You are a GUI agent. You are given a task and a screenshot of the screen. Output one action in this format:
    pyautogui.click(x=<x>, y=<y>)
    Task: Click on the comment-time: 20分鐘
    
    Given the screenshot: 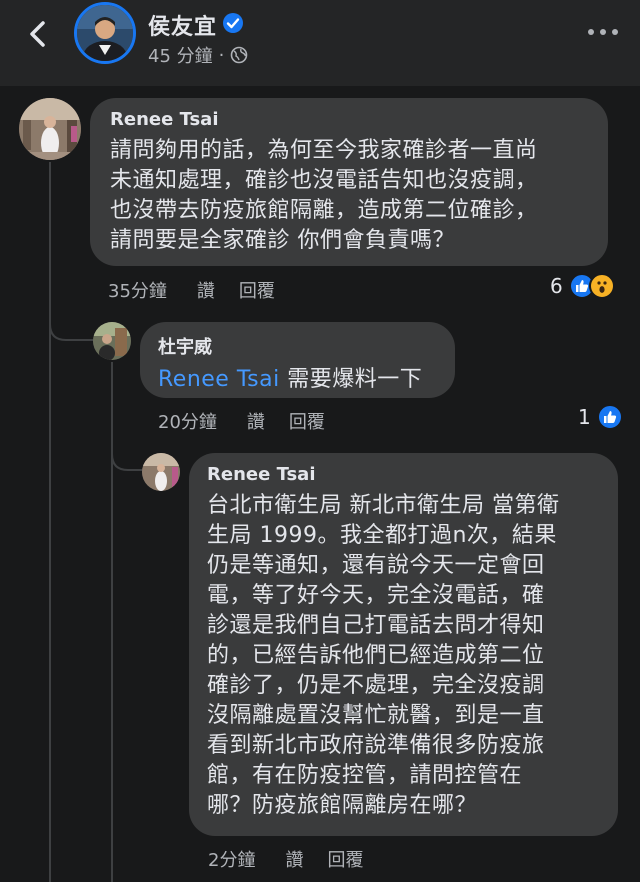 What is the action you would take?
    pyautogui.click(x=187, y=421)
    